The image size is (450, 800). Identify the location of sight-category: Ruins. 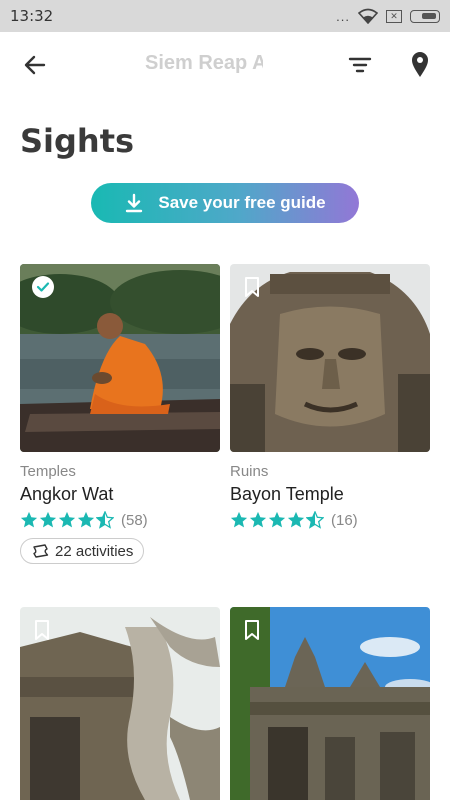
(249, 471).